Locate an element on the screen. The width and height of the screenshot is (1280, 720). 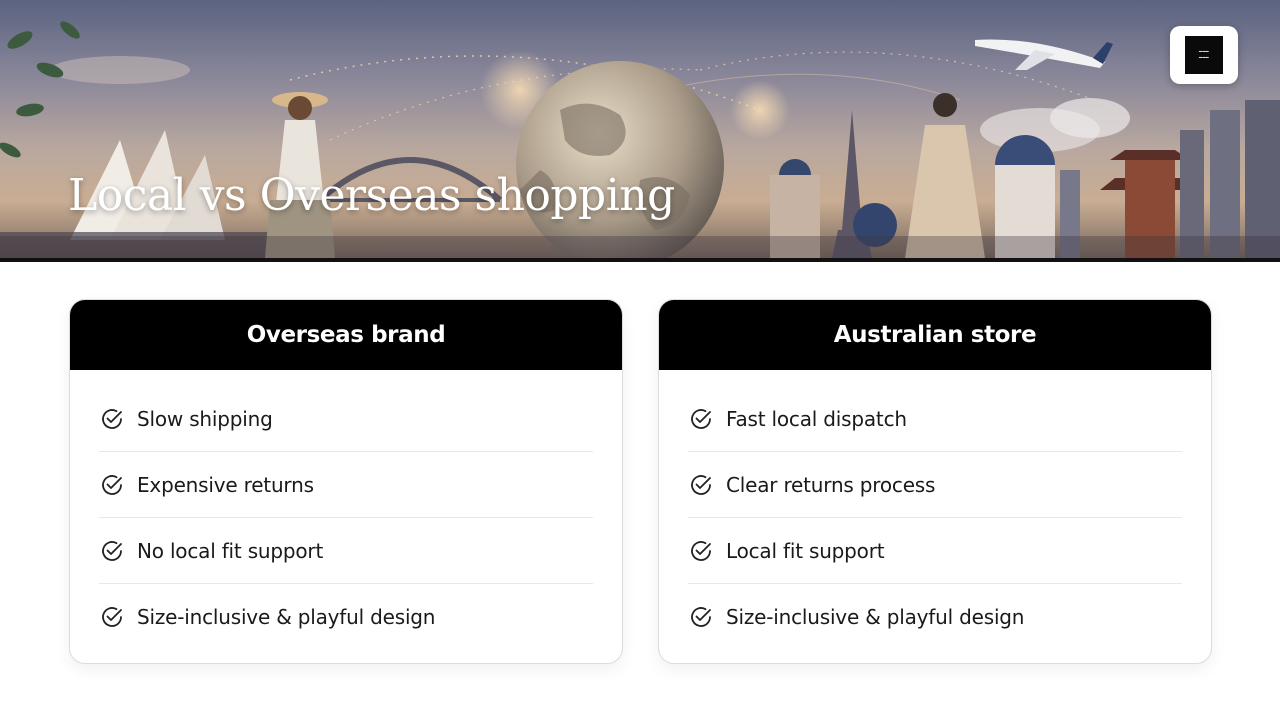
list-item: No local fit support is located at coordinates (346, 551).